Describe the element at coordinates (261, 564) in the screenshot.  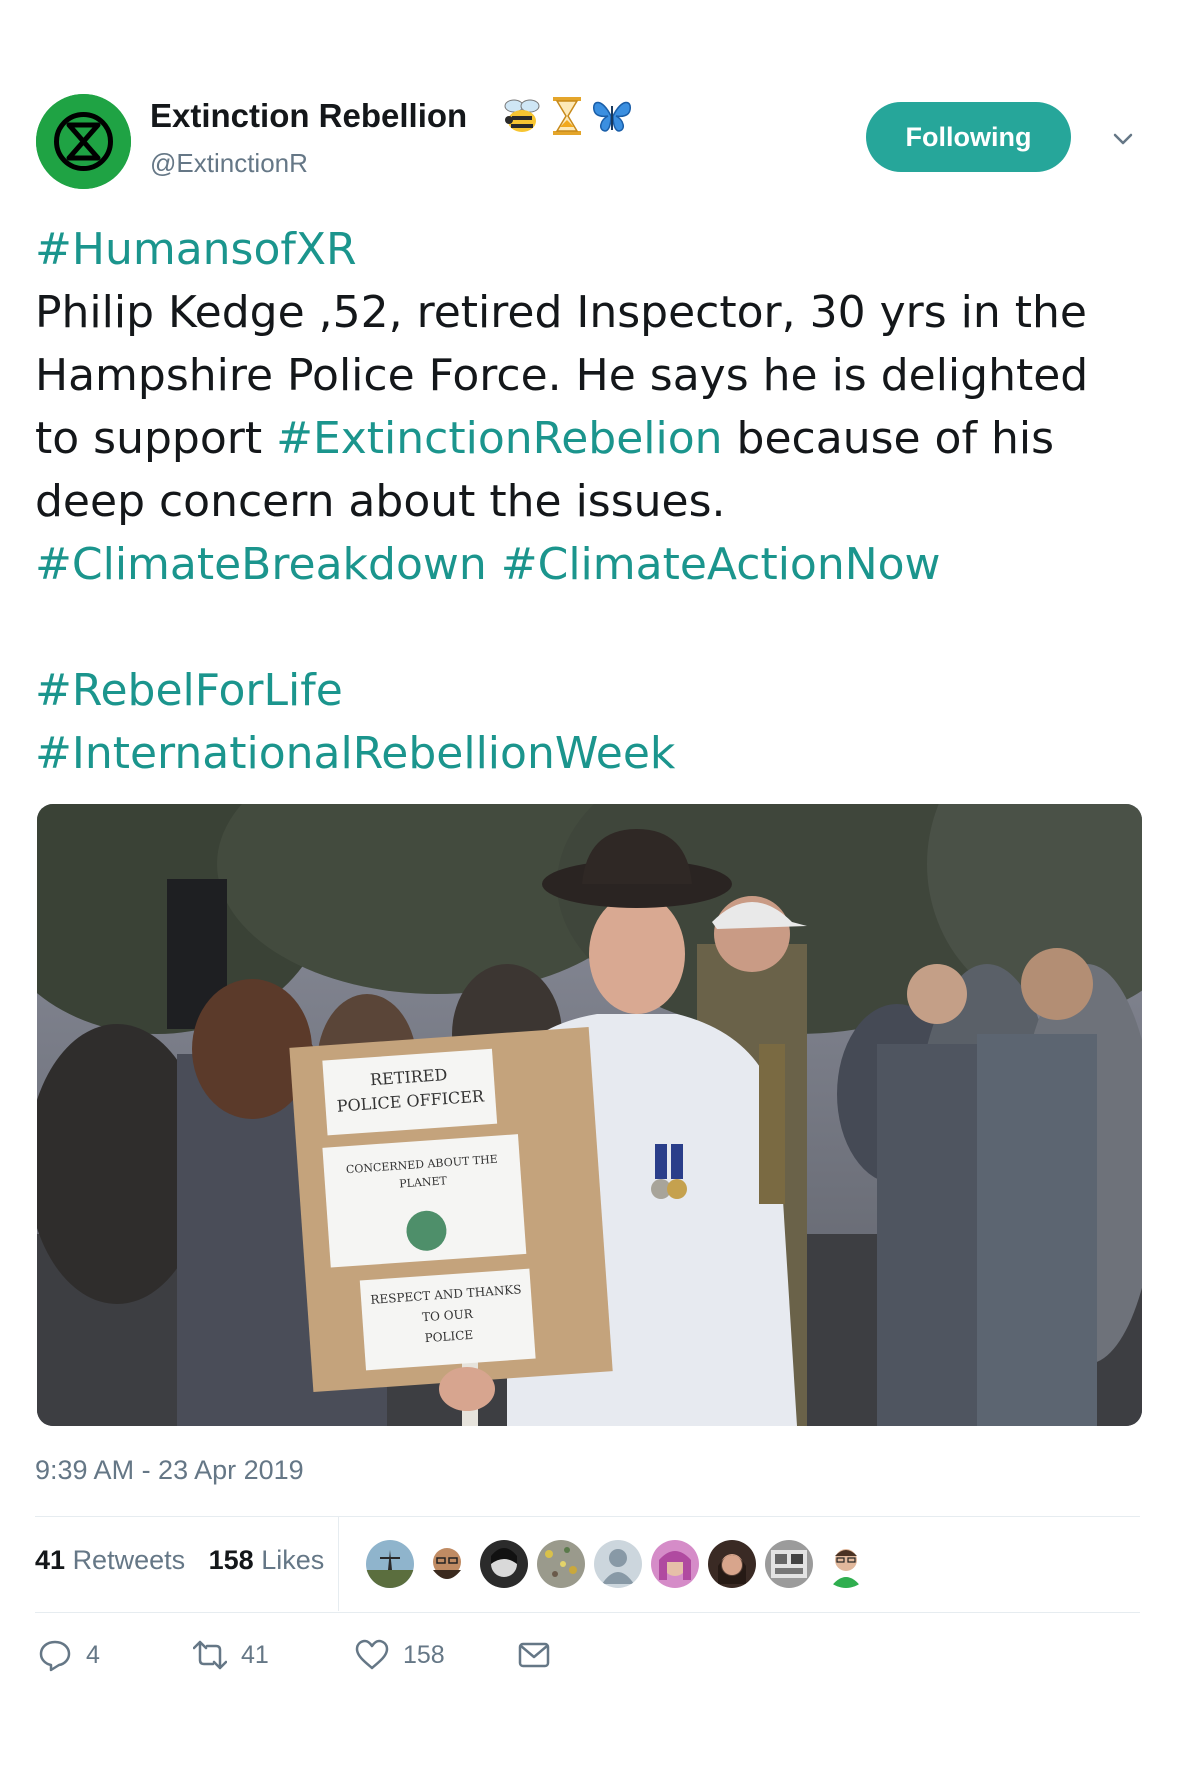
I see `hashtag-link: #ClimateBreakdown` at that location.